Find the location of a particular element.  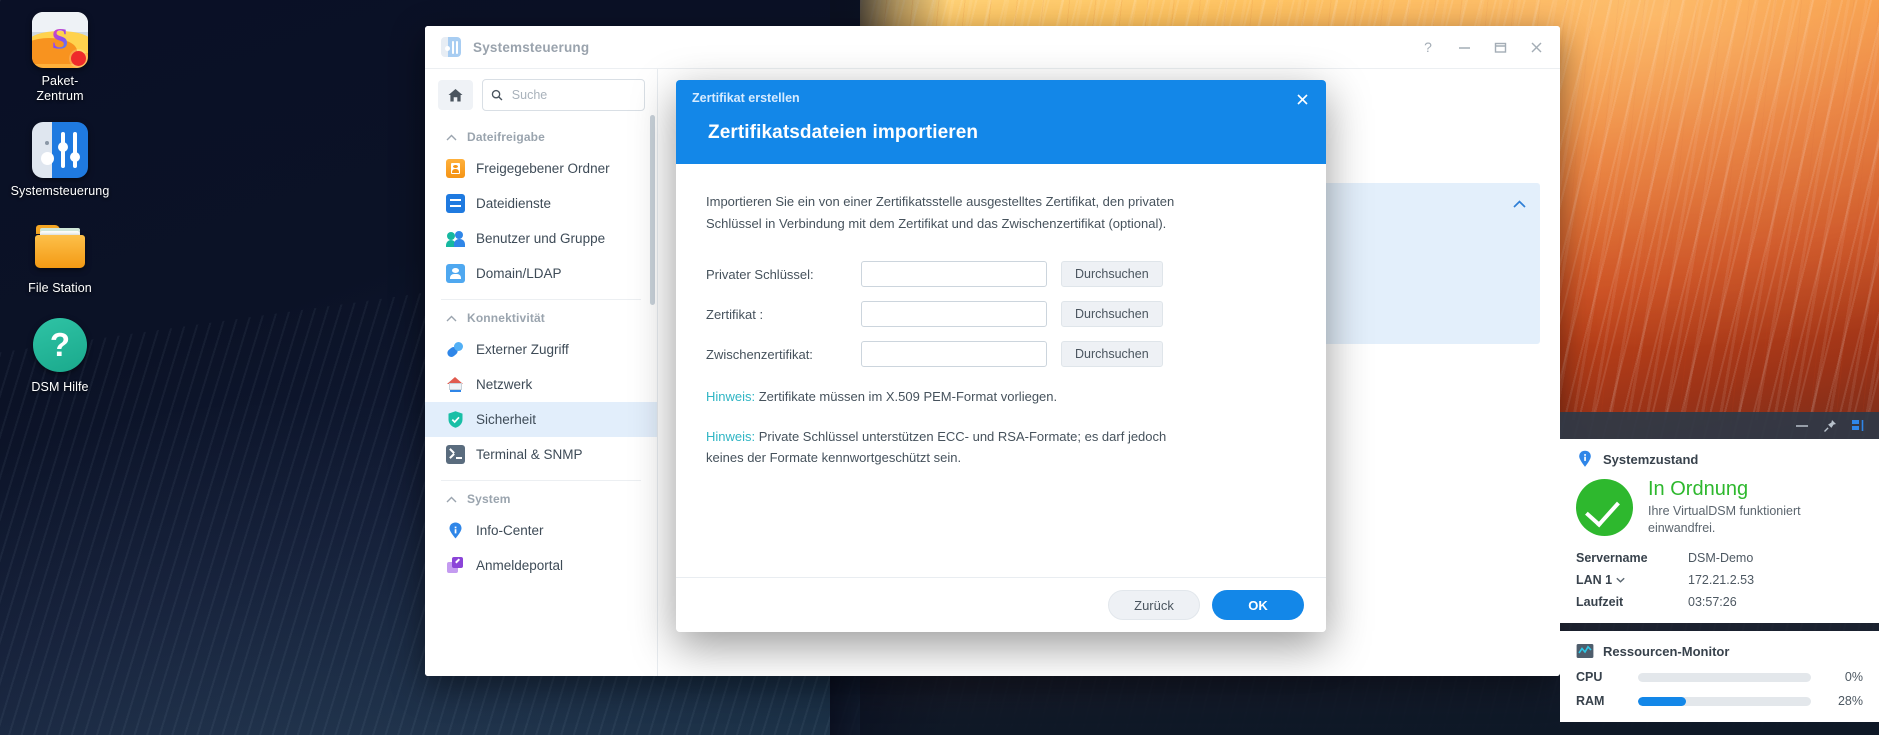

sidebar-item-label: Benutzer und Gruppe is located at coordinates (541, 238).